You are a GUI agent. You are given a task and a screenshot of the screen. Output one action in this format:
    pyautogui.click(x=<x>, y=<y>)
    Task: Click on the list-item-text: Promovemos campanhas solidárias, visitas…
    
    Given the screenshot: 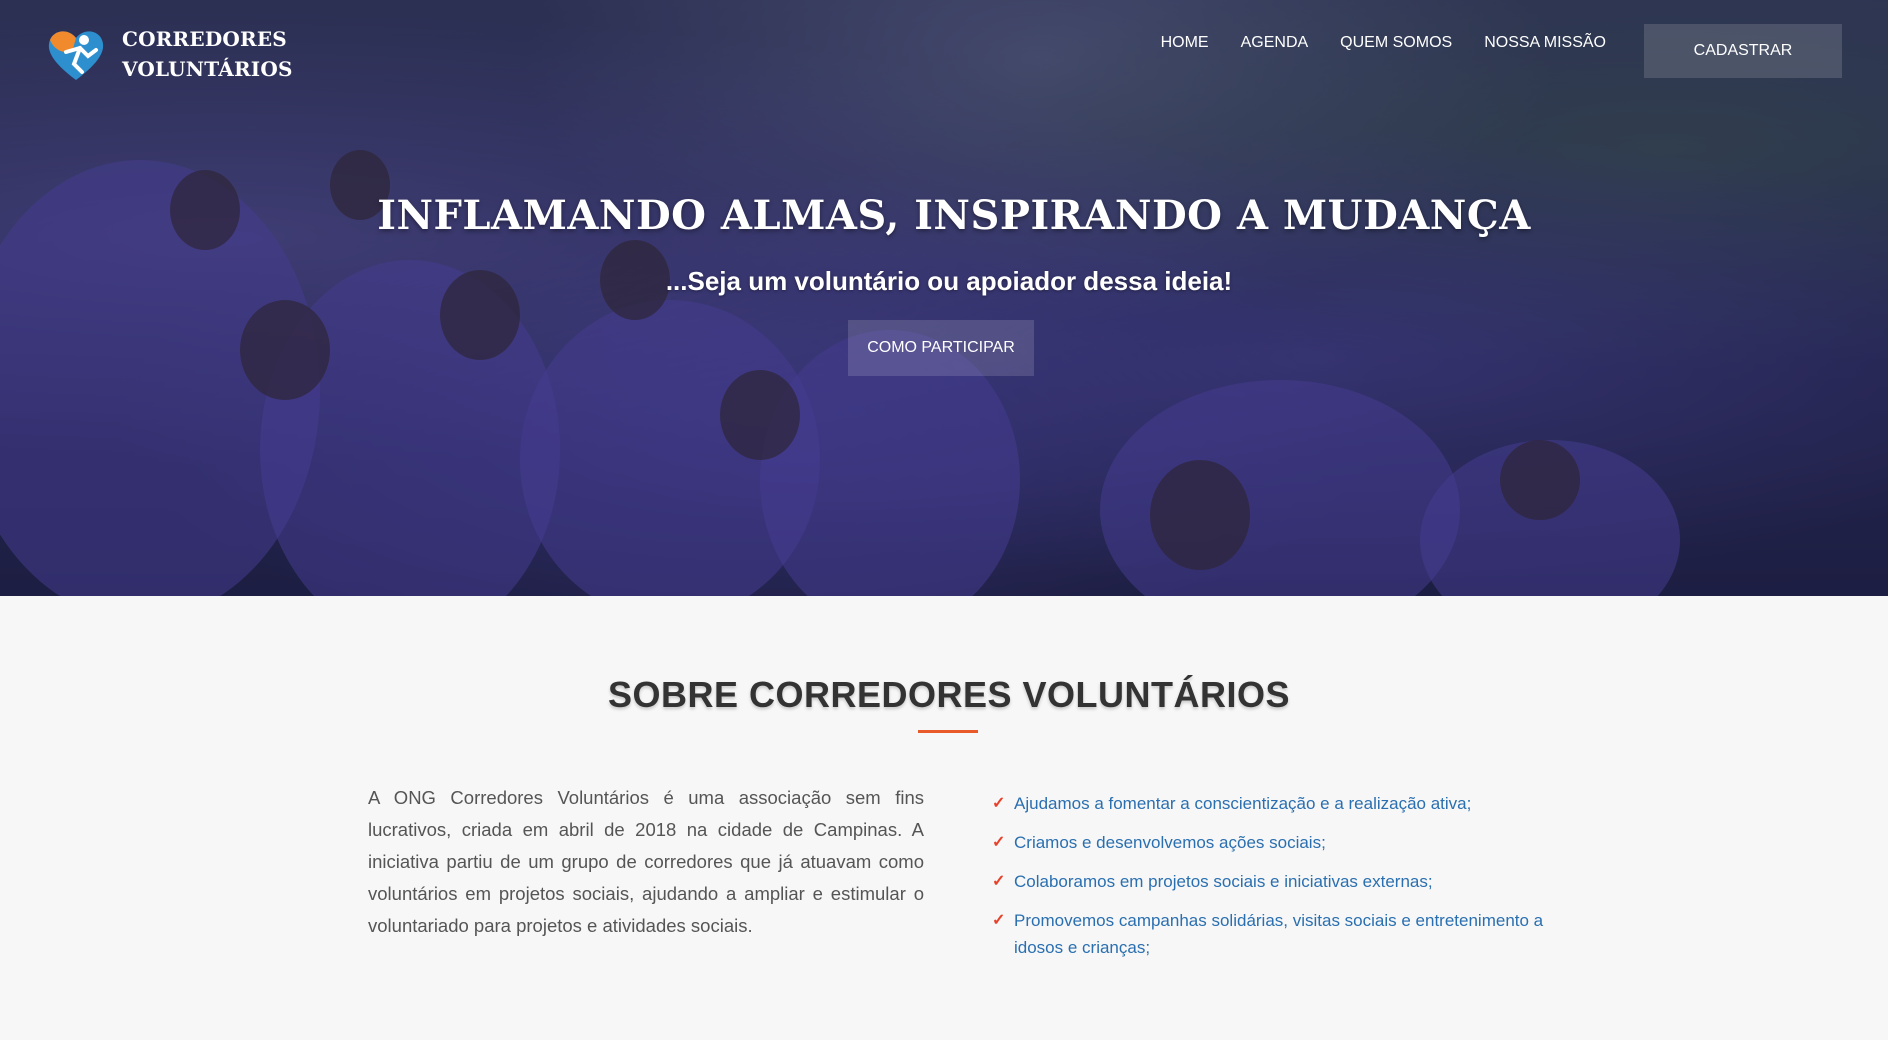 What is the action you would take?
    pyautogui.click(x=1279, y=934)
    